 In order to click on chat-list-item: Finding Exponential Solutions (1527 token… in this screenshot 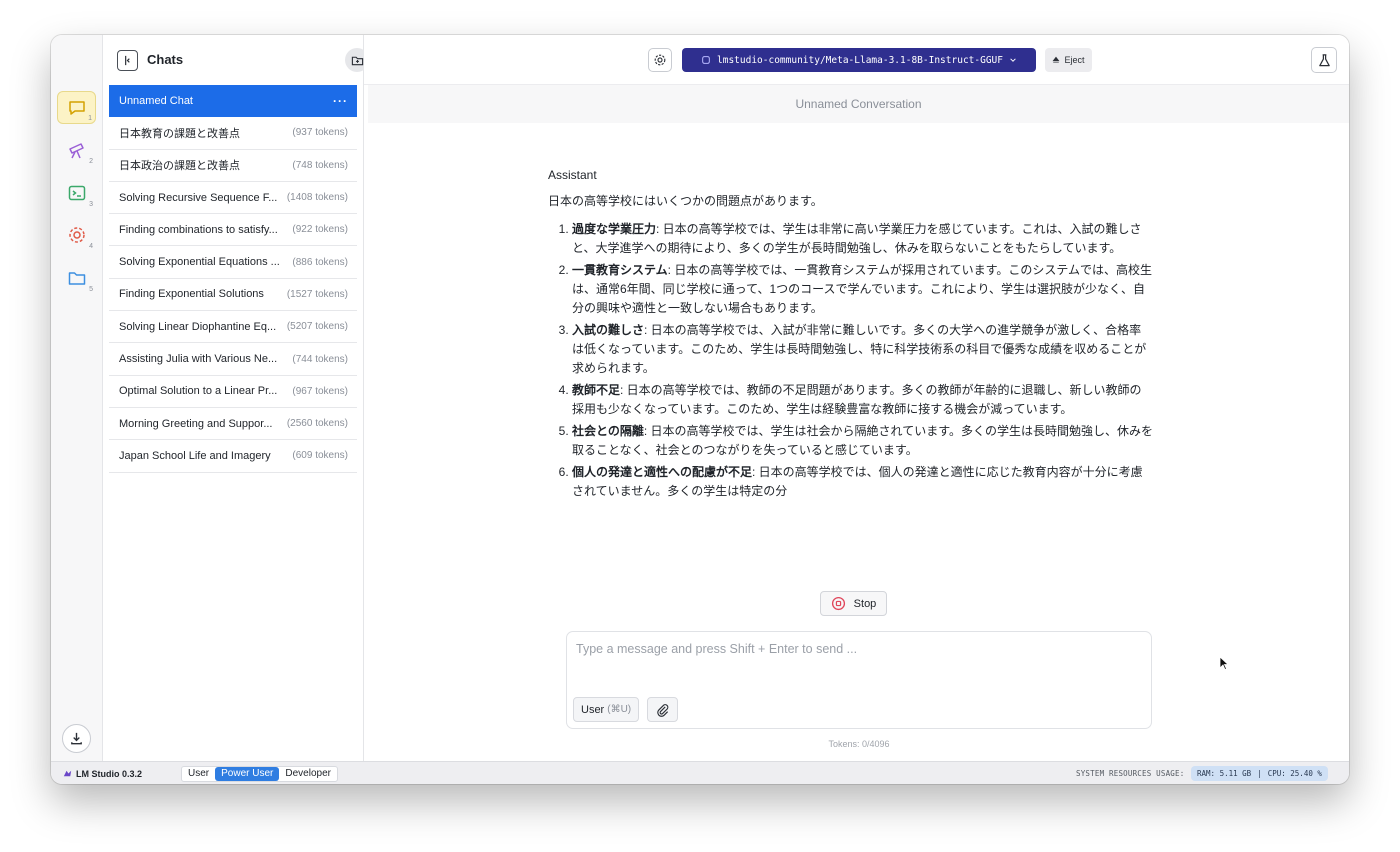, I will do `click(233, 295)`.